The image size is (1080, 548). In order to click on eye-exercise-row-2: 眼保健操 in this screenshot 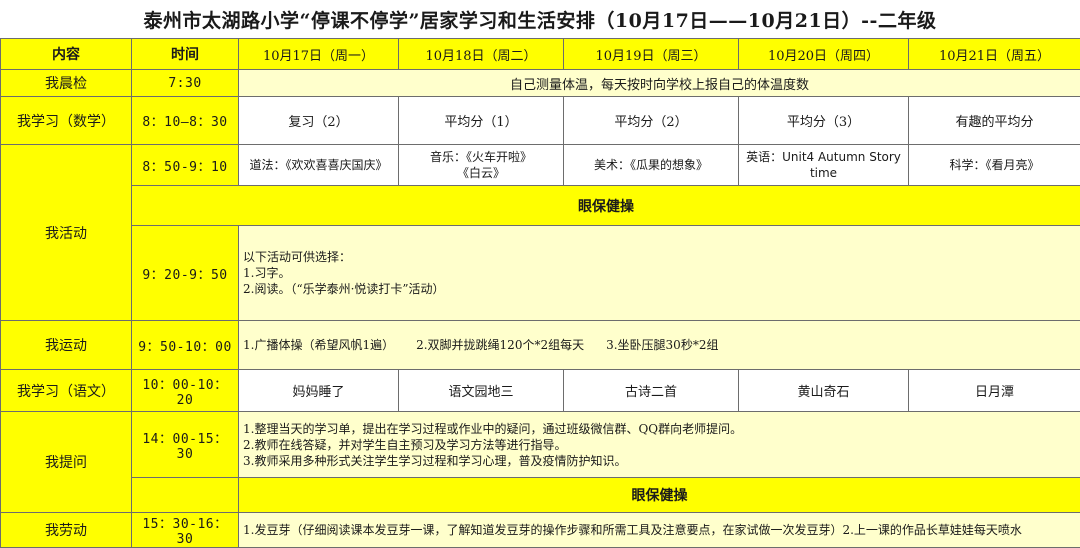, I will do `click(540, 495)`.